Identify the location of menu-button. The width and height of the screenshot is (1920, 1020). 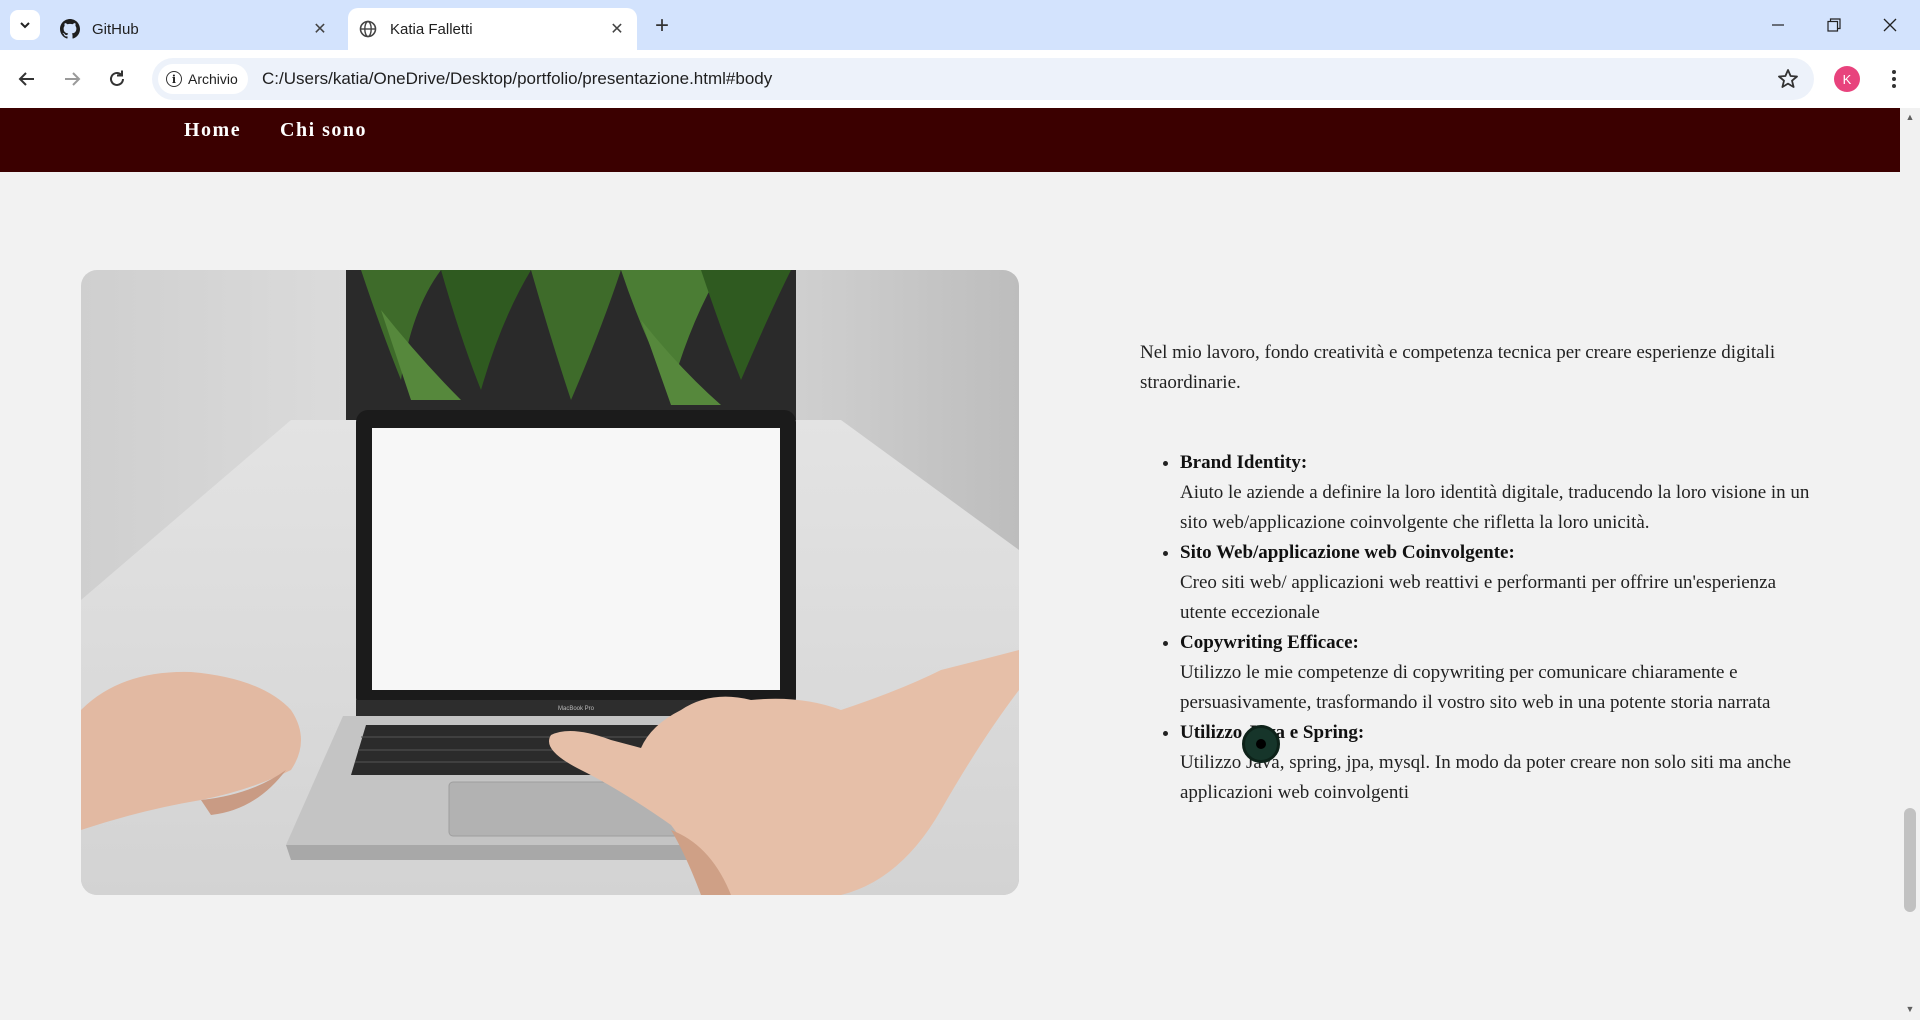
(1894, 79).